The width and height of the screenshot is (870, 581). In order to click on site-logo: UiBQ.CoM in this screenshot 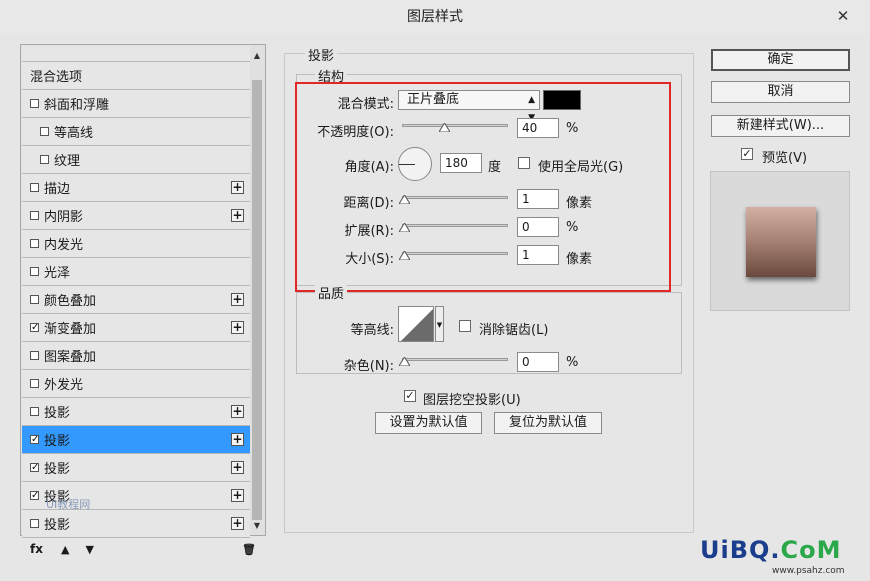, I will do `click(771, 550)`.